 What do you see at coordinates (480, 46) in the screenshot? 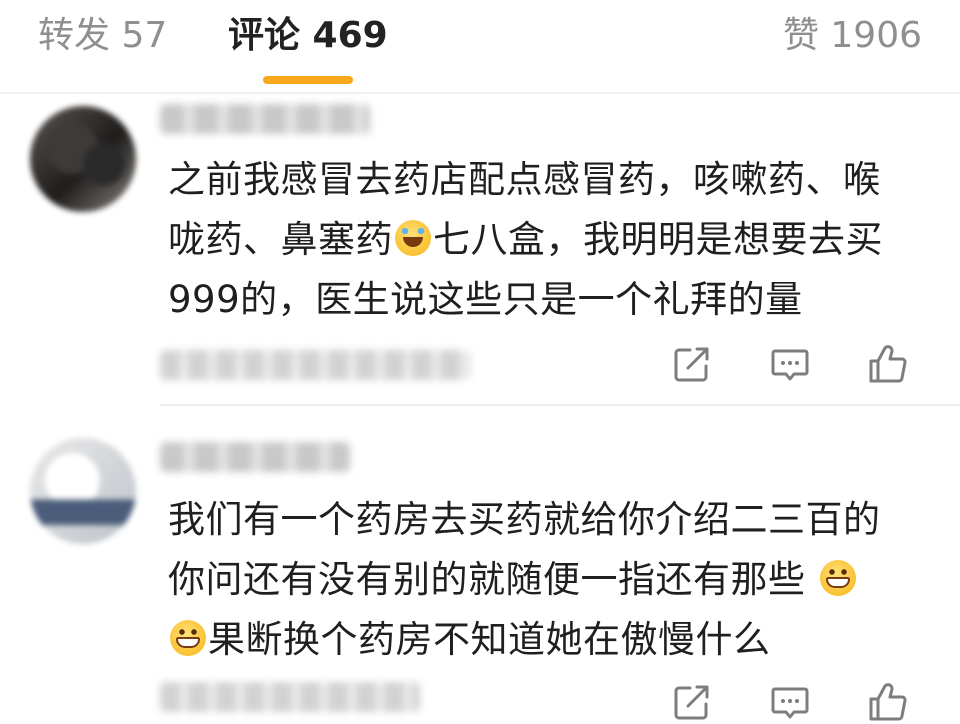
I see `tab-bar: 转发 57 评论 469 赞 1906` at bounding box center [480, 46].